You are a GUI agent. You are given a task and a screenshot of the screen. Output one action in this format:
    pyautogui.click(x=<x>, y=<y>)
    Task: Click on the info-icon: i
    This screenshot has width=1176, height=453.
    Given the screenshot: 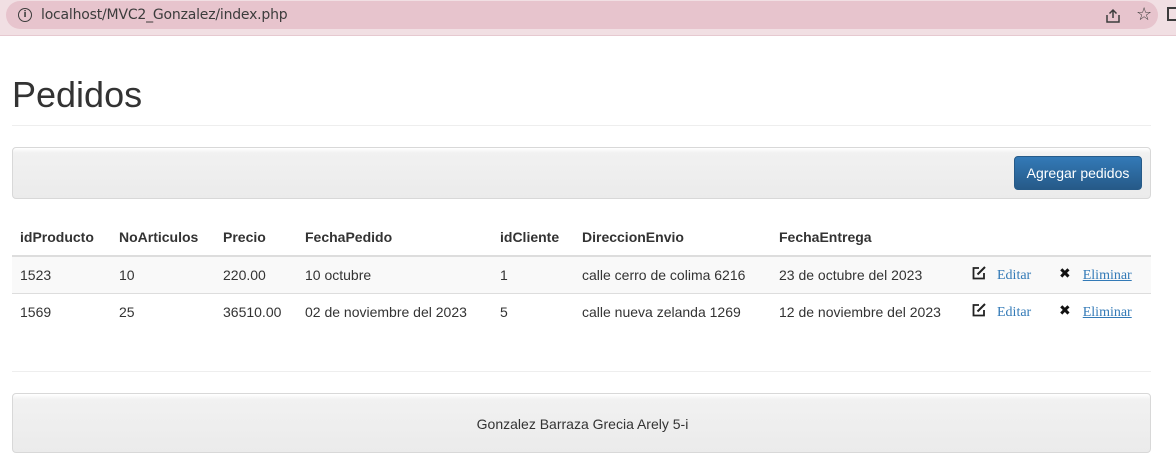 What is the action you would take?
    pyautogui.click(x=25, y=15)
    